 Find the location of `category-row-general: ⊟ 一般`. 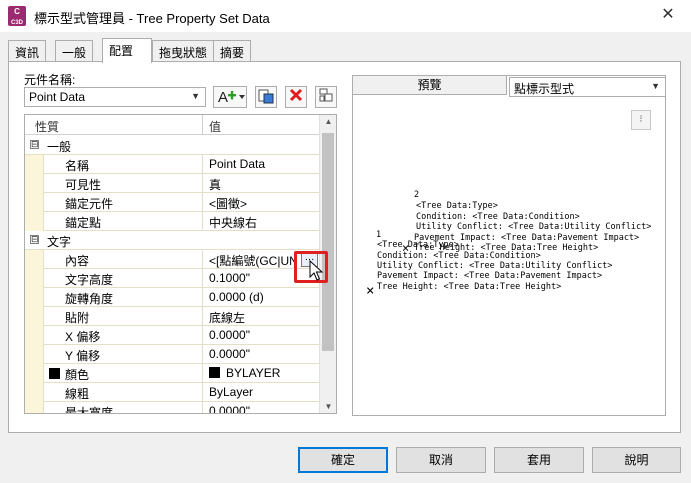

category-row-general: ⊟ 一般 is located at coordinates (173, 145).